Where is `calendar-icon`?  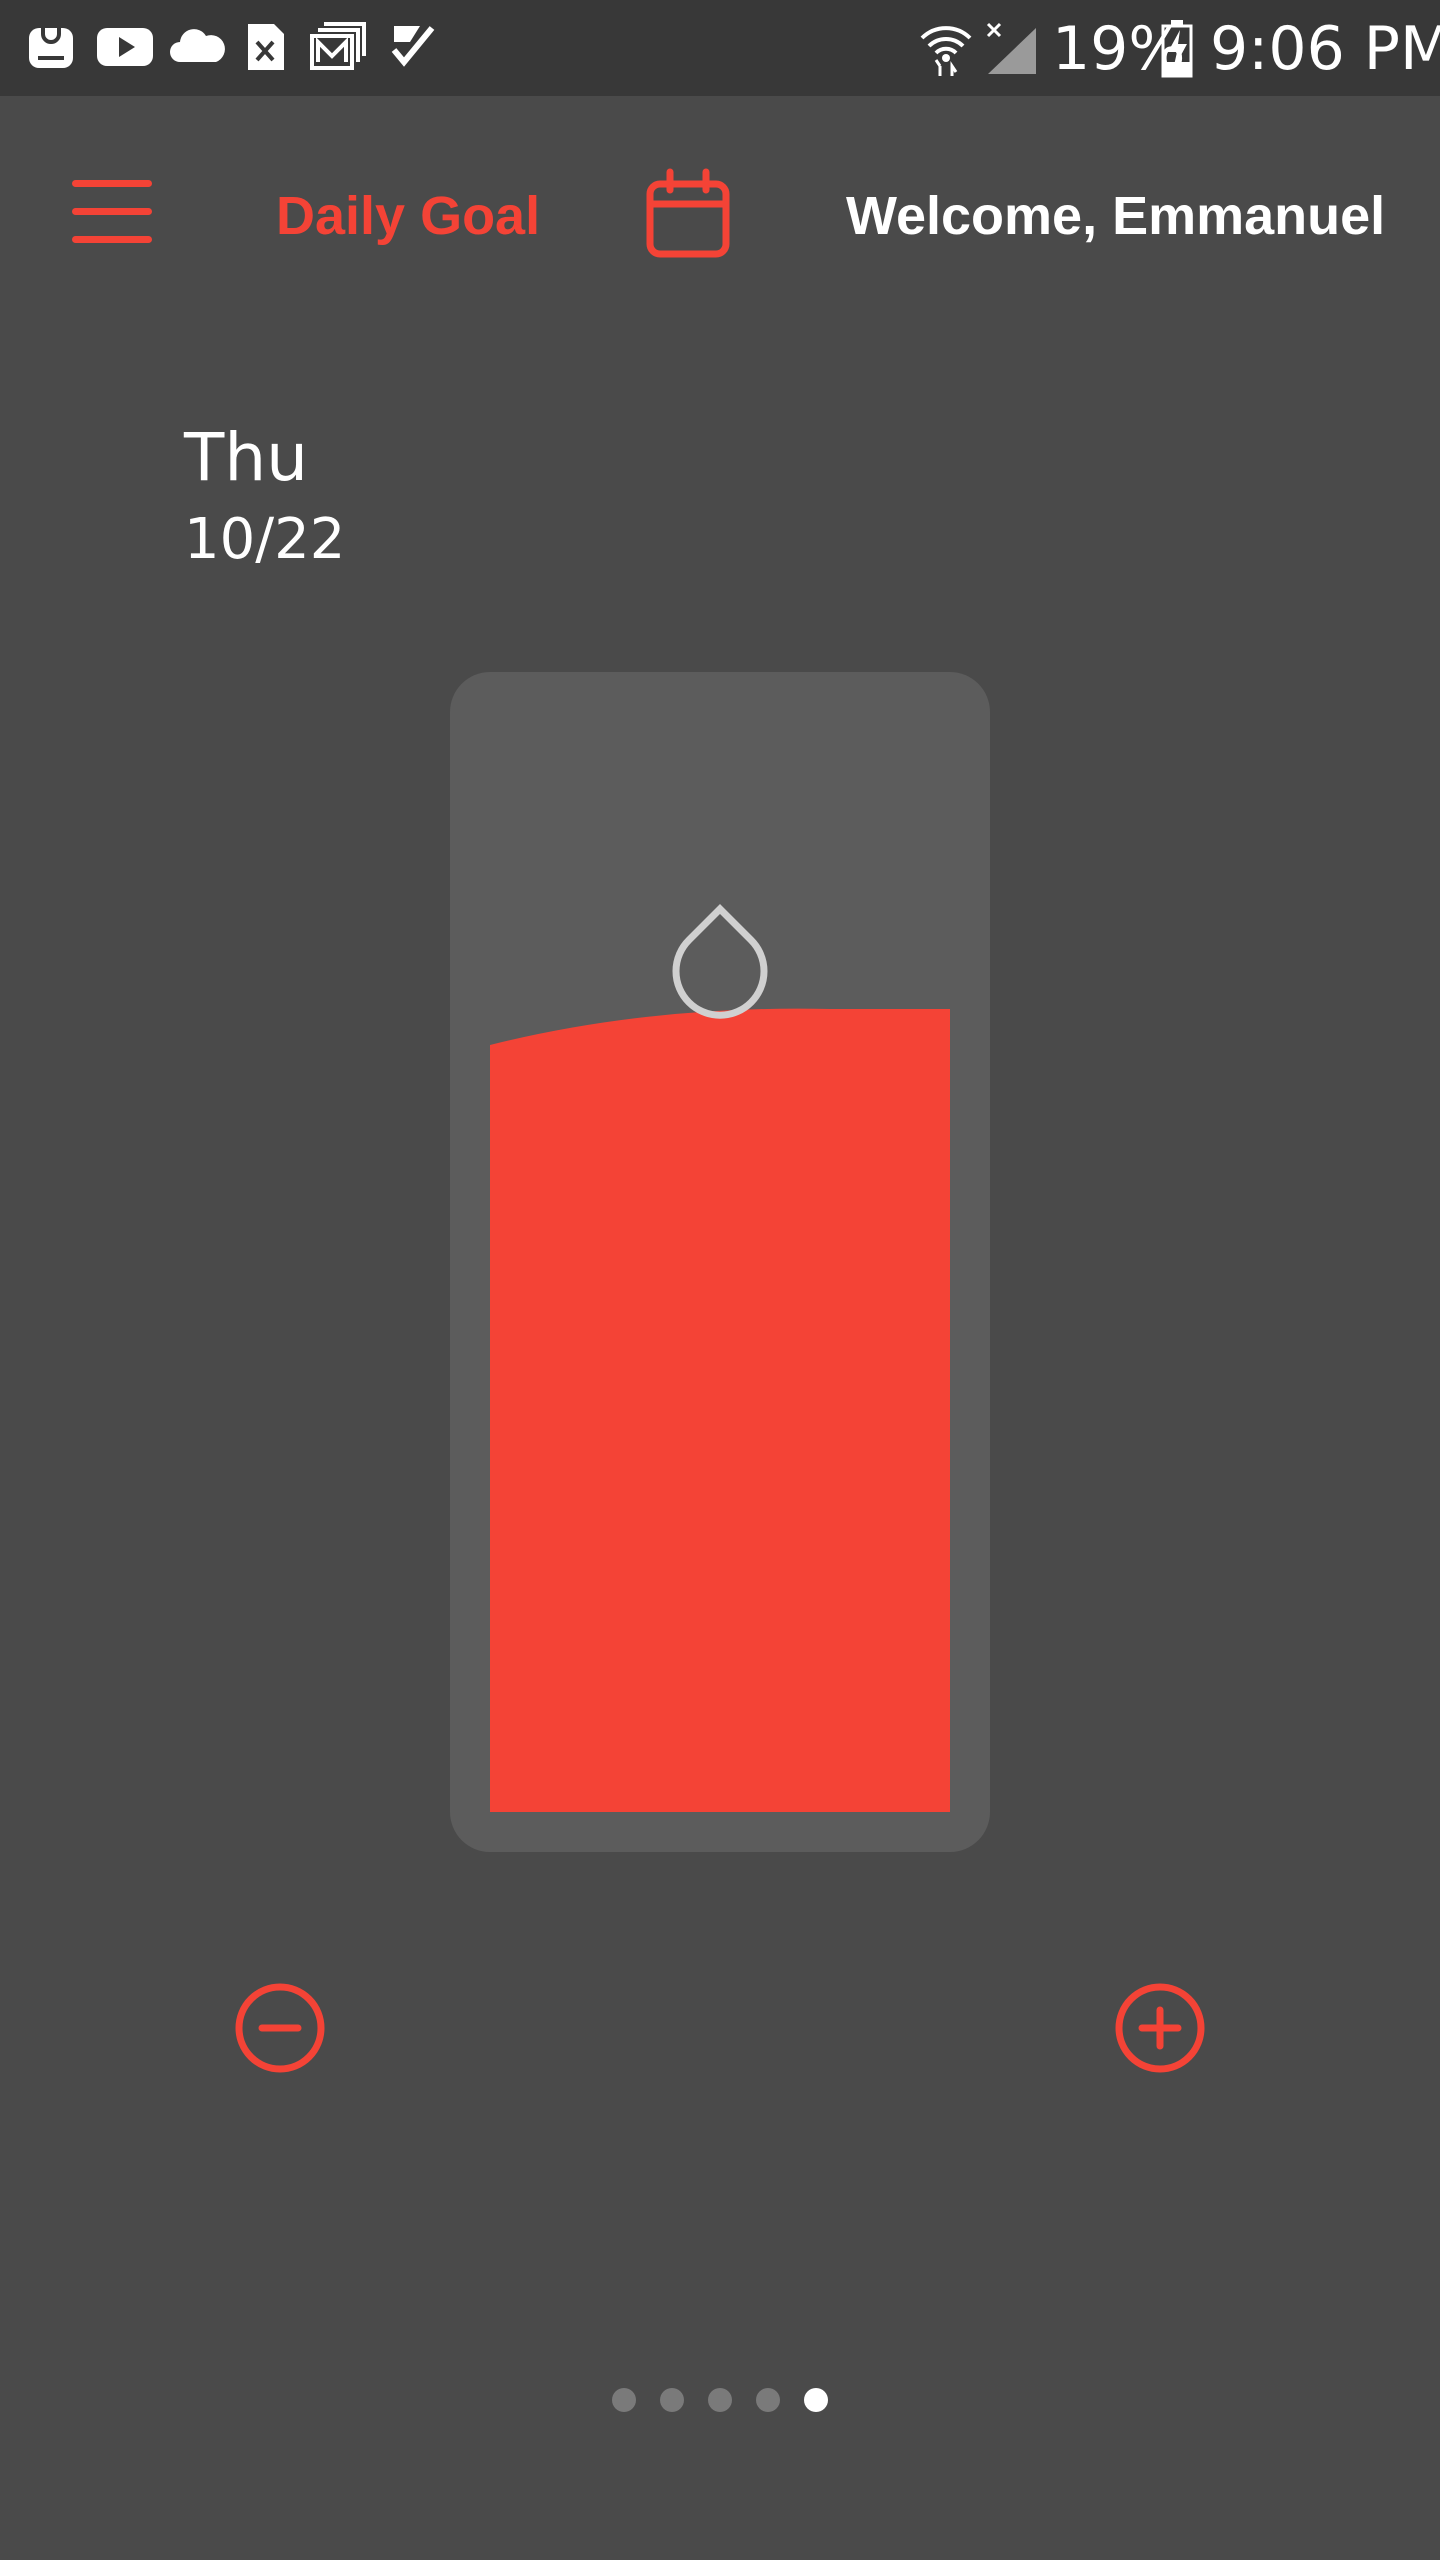
calendar-icon is located at coordinates (688, 214).